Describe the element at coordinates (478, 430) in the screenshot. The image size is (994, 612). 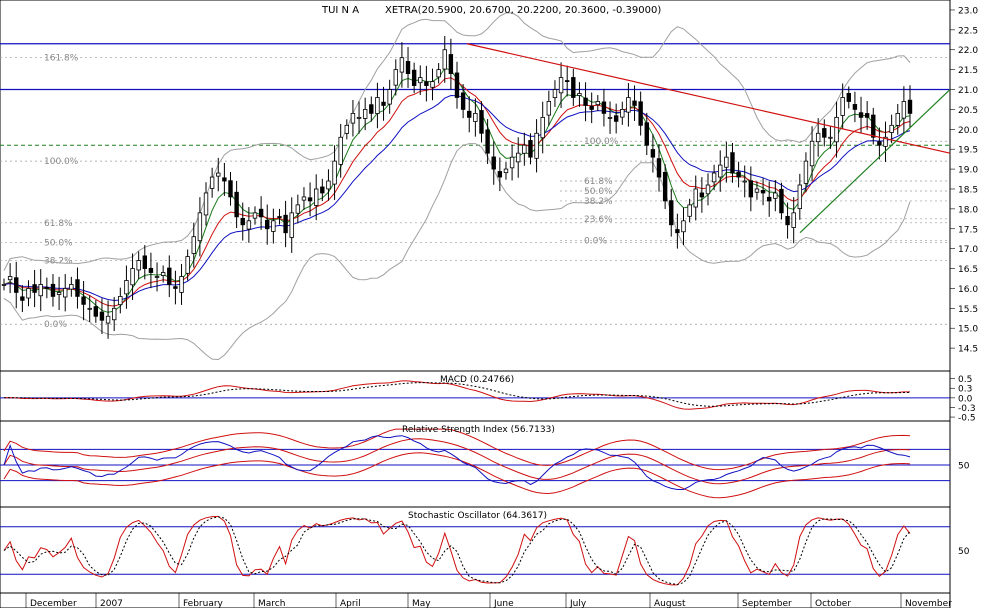
I see `rsi-label: Relative Strength Index (56.7133)` at that location.